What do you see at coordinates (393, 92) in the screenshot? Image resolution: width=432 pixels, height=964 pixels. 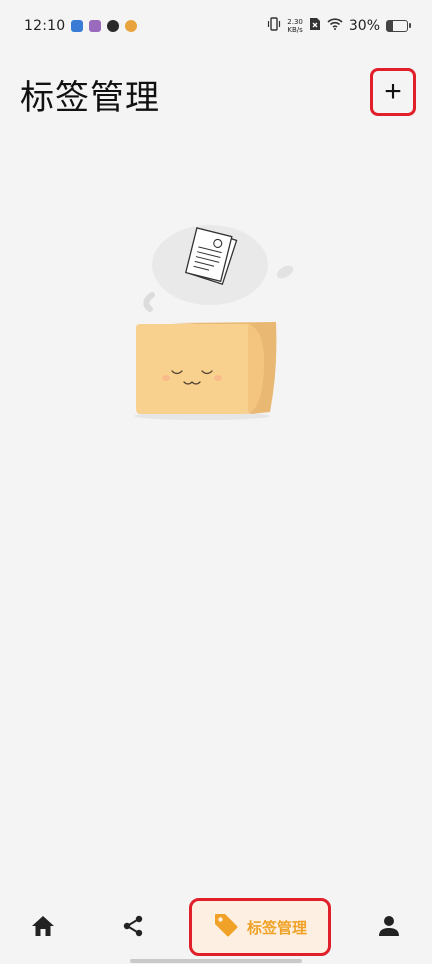 I see `add-tag-button: +` at bounding box center [393, 92].